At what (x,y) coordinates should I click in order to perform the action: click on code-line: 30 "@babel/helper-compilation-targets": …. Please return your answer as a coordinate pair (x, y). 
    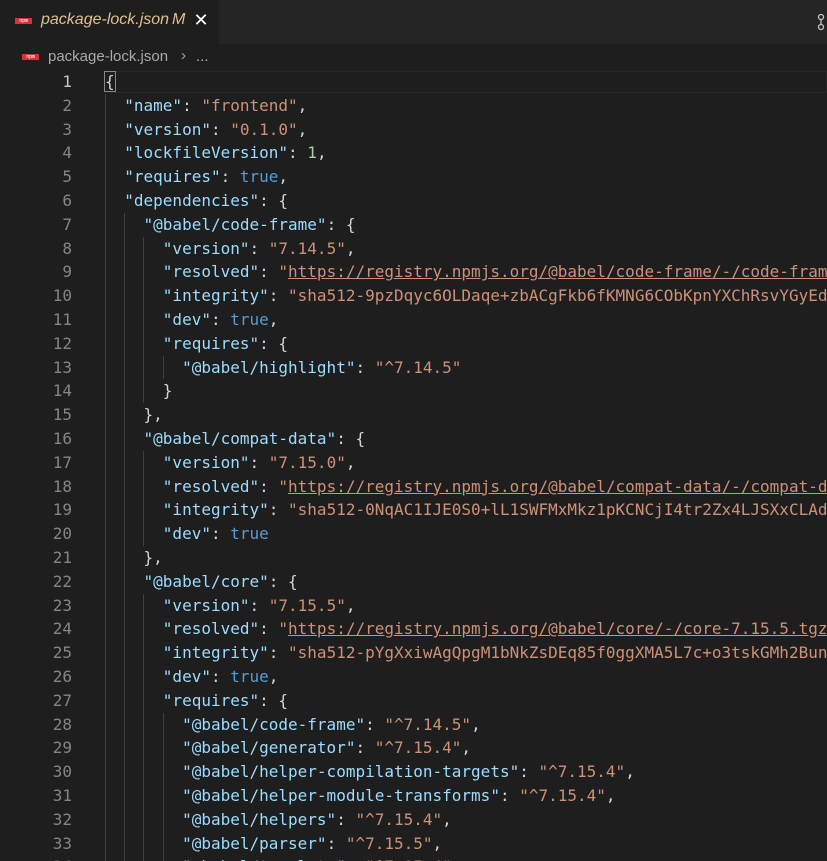
    Looking at the image, I should click on (413, 772).